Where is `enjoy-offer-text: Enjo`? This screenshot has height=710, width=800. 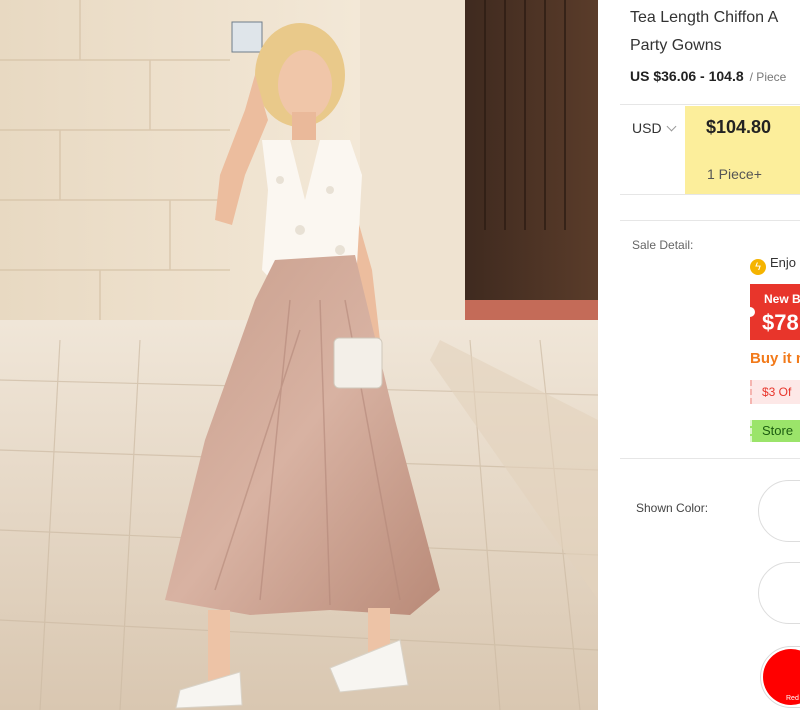 enjoy-offer-text: Enjo is located at coordinates (783, 262).